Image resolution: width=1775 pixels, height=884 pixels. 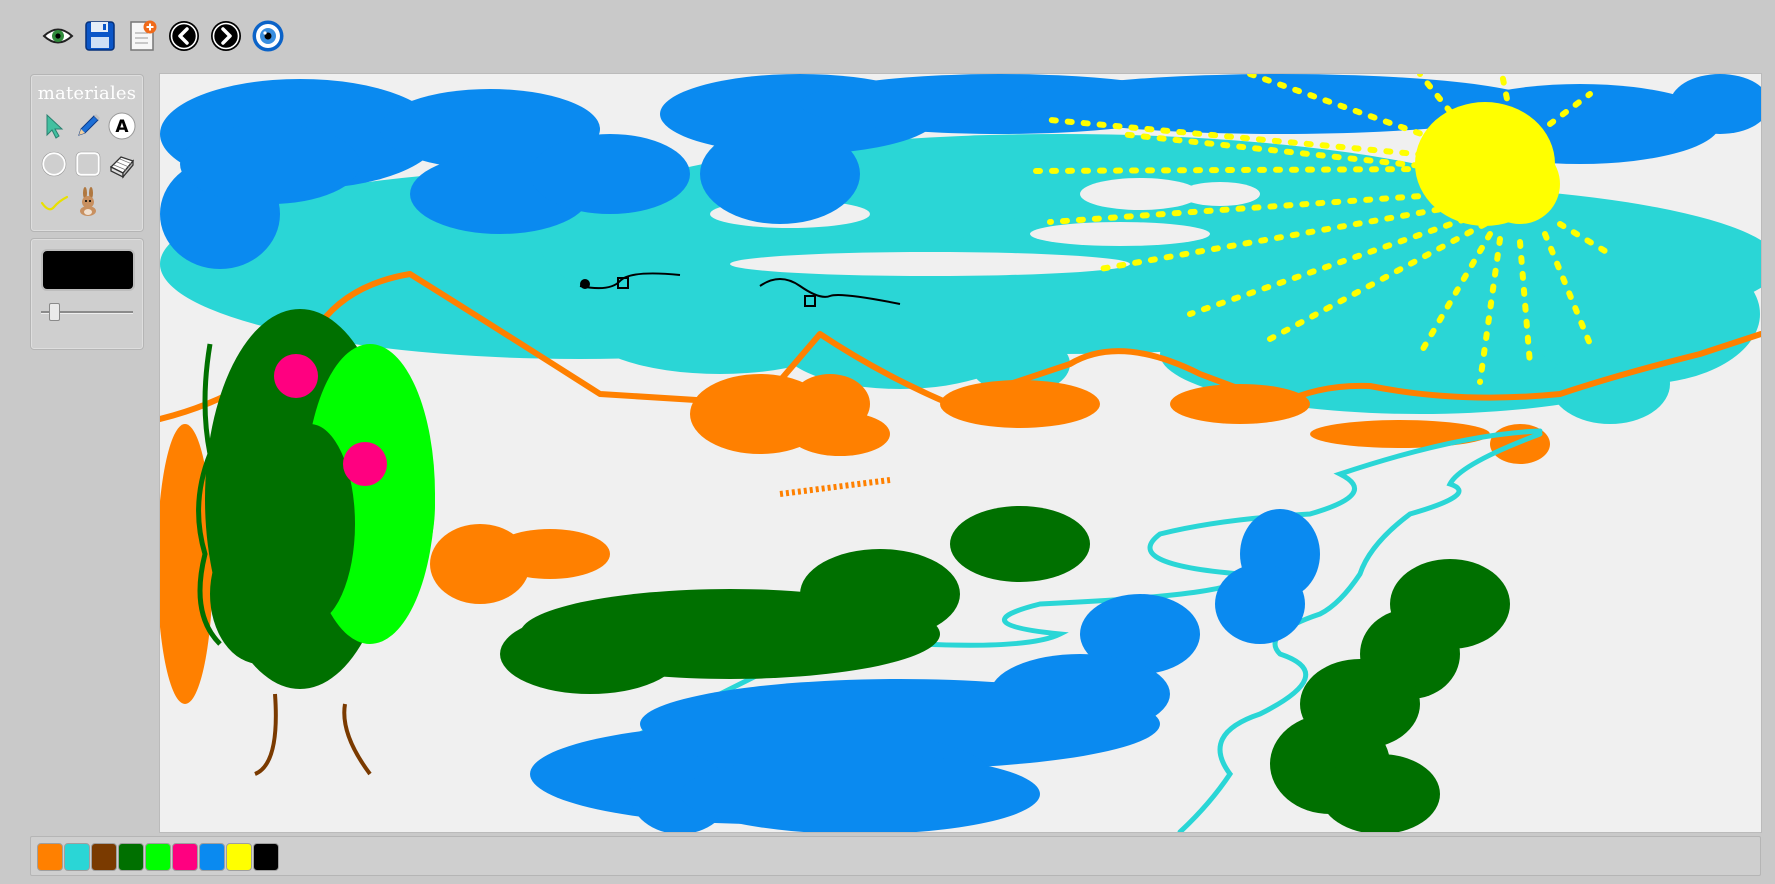 I want to click on view-eye-icon, so click(x=58, y=36).